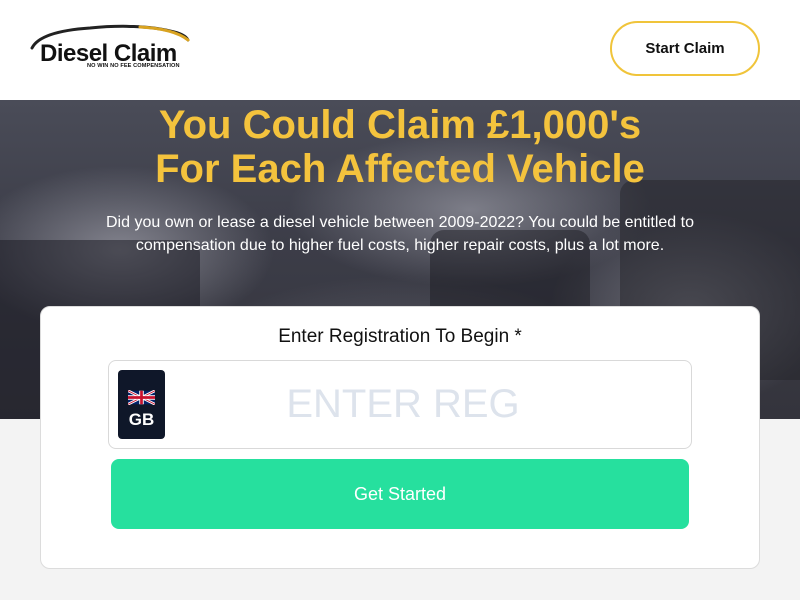  I want to click on union-jack-flag-icon, so click(141, 397).